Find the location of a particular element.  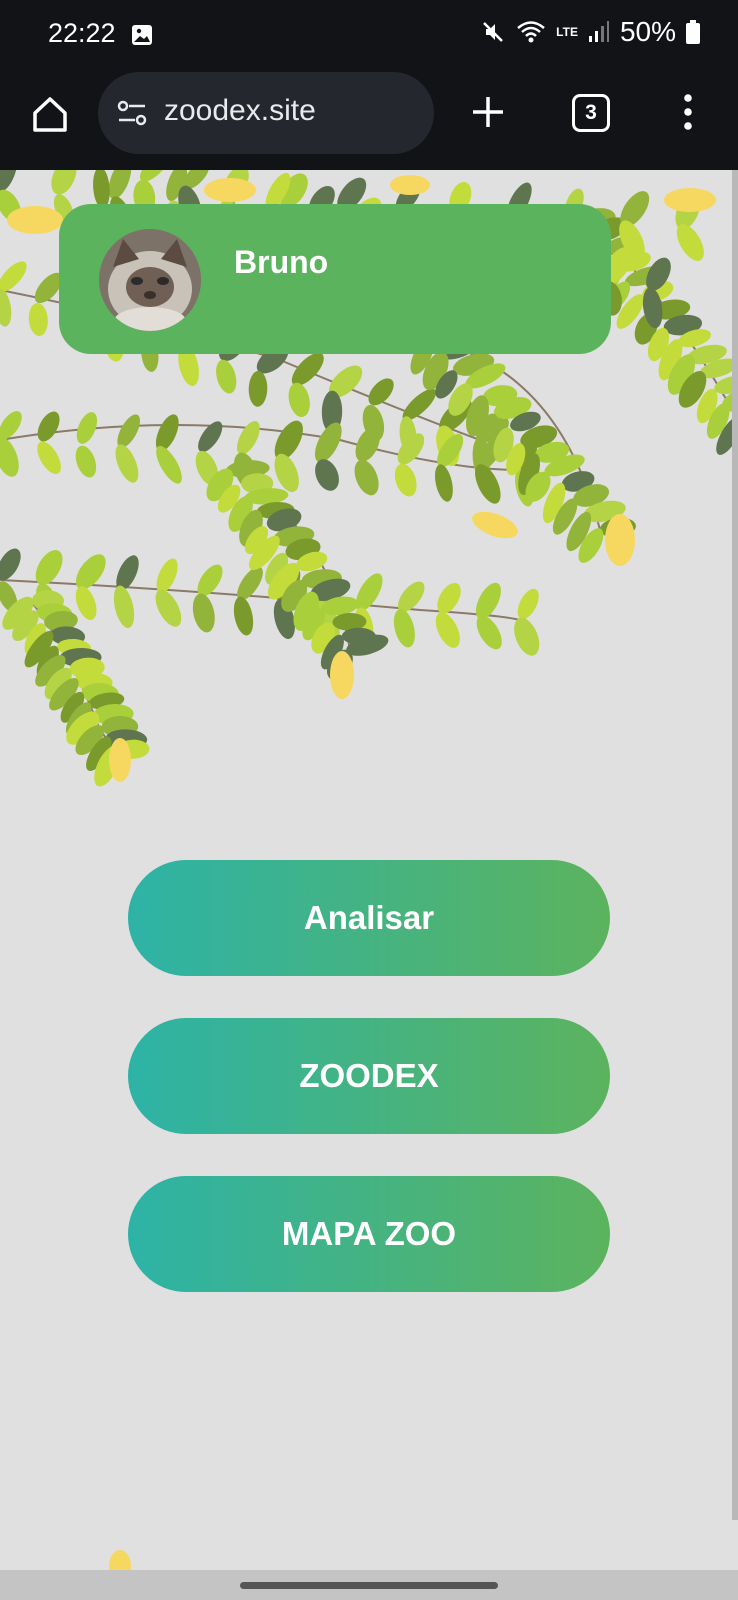

gesture-nav-bar is located at coordinates (369, 1585).